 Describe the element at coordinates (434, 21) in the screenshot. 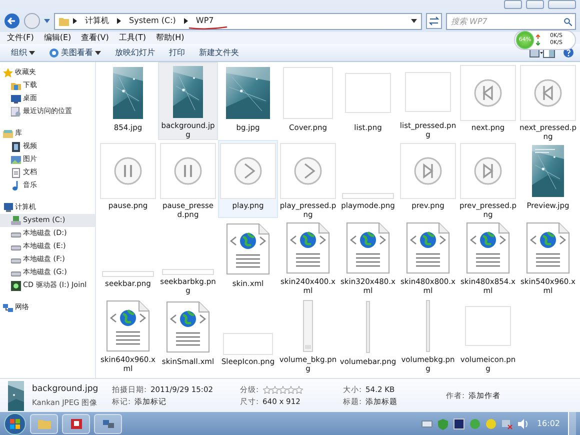

I see `refresh-button` at that location.